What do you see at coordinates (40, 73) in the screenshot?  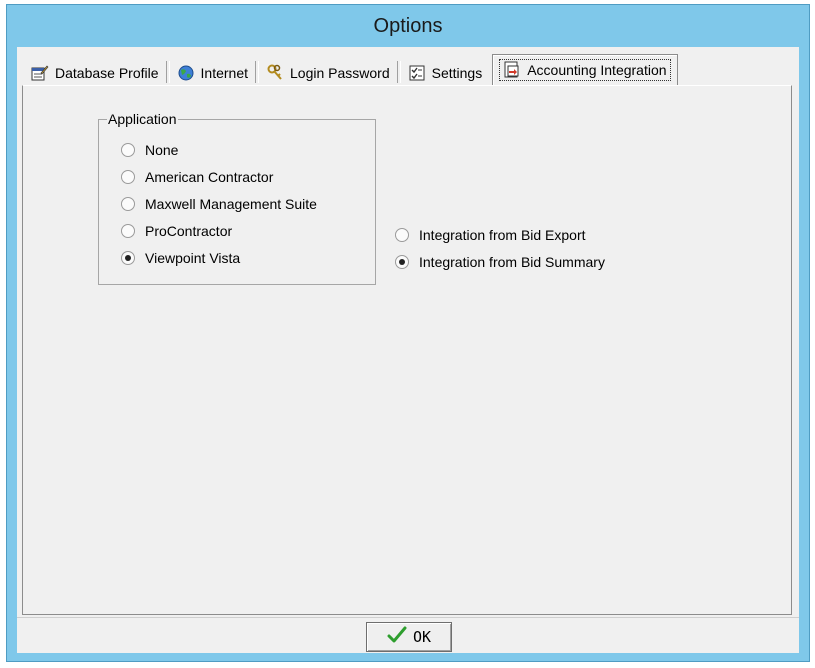 I see `notepad-pencil-icon` at bounding box center [40, 73].